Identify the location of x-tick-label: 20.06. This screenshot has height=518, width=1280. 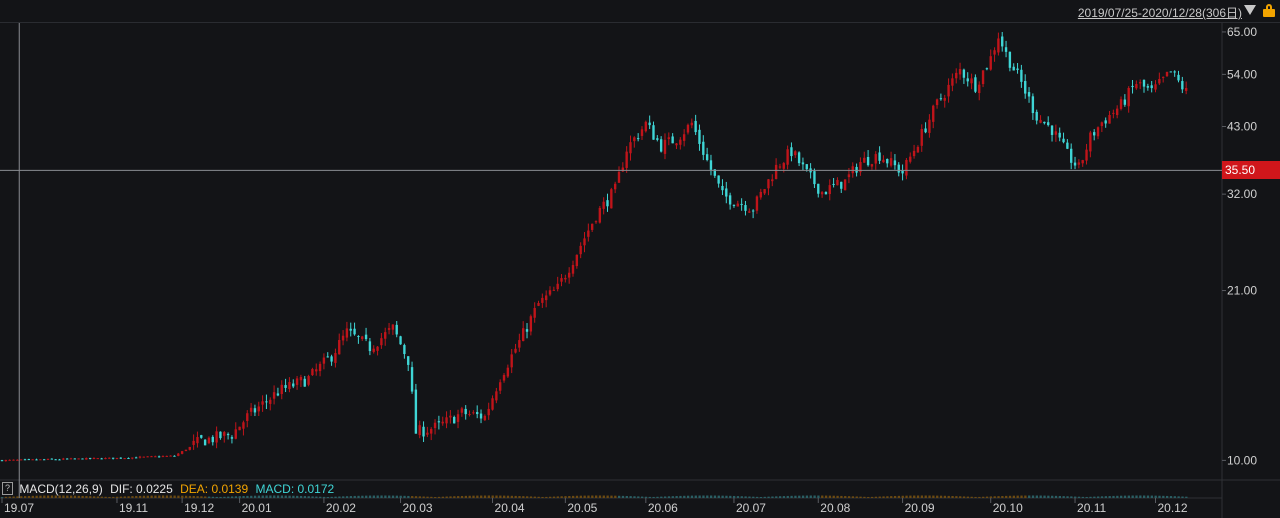
(663, 508).